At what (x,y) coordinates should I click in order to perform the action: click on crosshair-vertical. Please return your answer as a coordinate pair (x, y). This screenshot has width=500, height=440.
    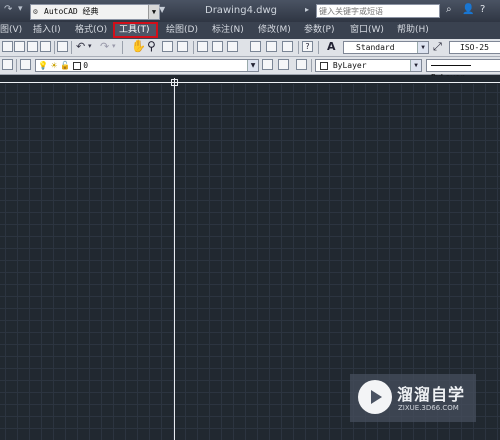
    Looking at the image, I should click on (174, 259).